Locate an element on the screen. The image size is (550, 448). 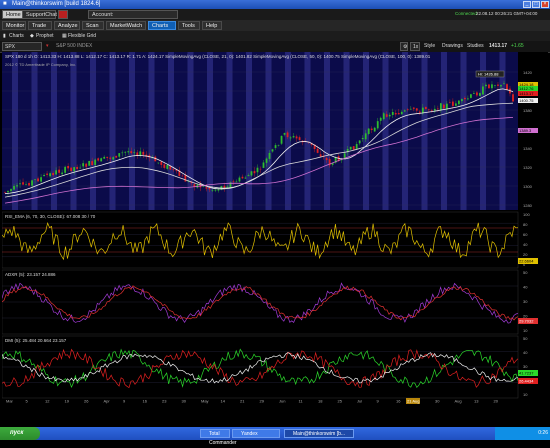
close-tab-icon is located at coordinates (63, 14).